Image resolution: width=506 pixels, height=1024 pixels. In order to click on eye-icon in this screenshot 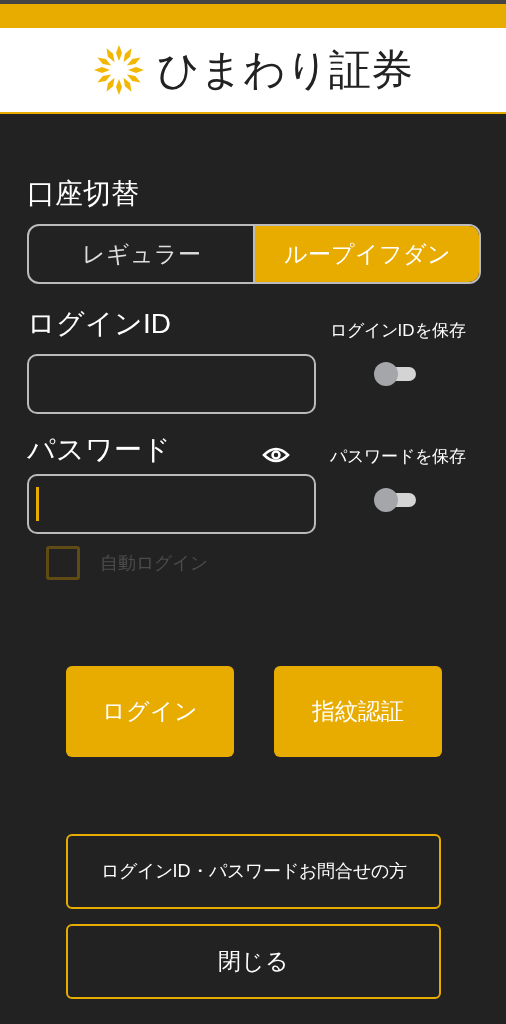, I will do `click(276, 455)`.